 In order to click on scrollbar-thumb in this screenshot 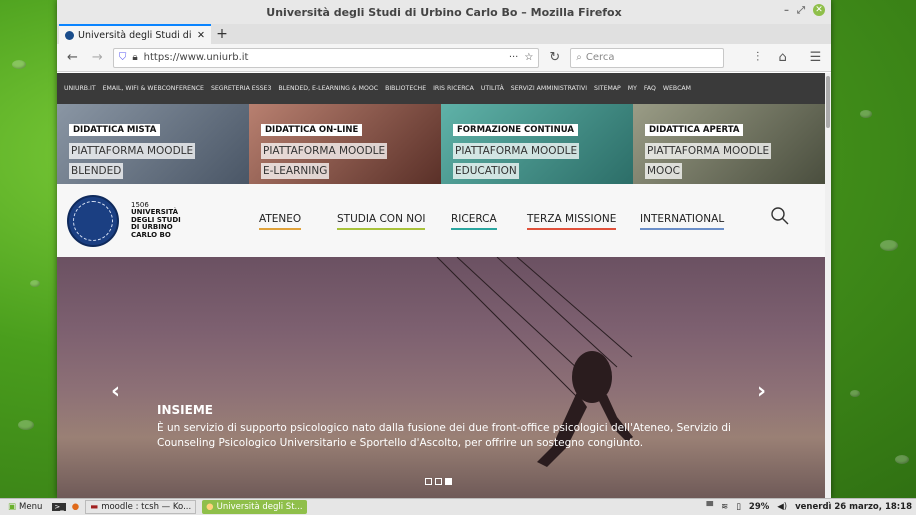, I will do `click(828, 102)`.